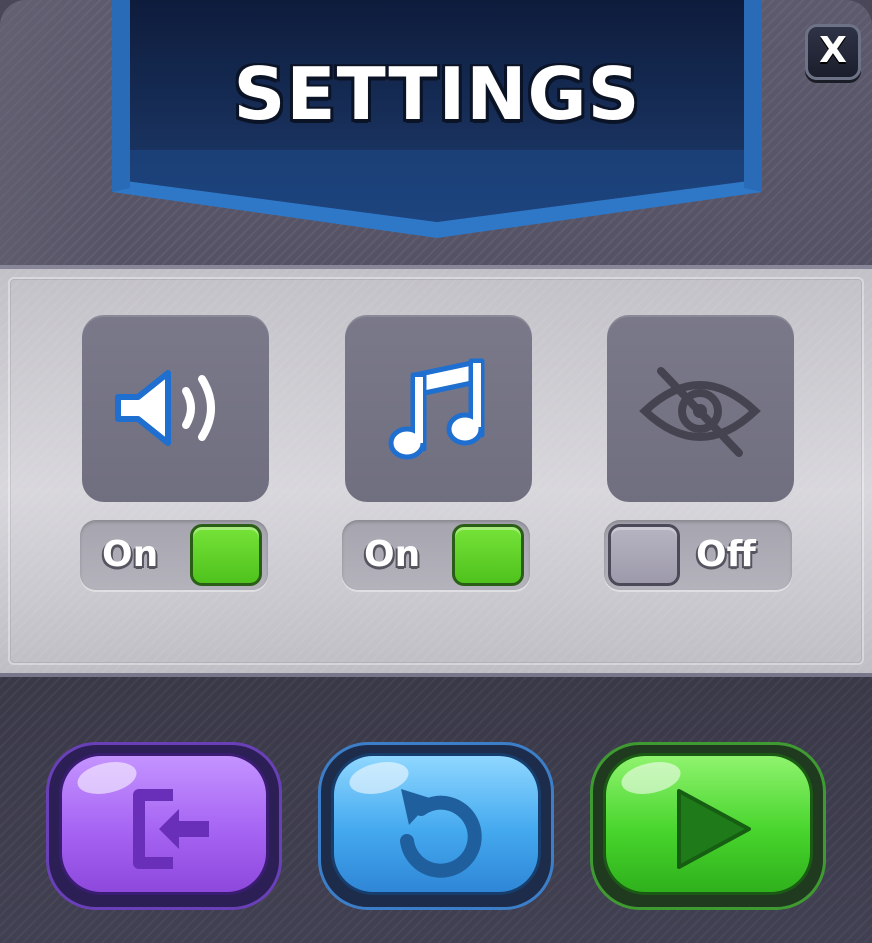  I want to click on sound-toggle-label: On, so click(130, 554).